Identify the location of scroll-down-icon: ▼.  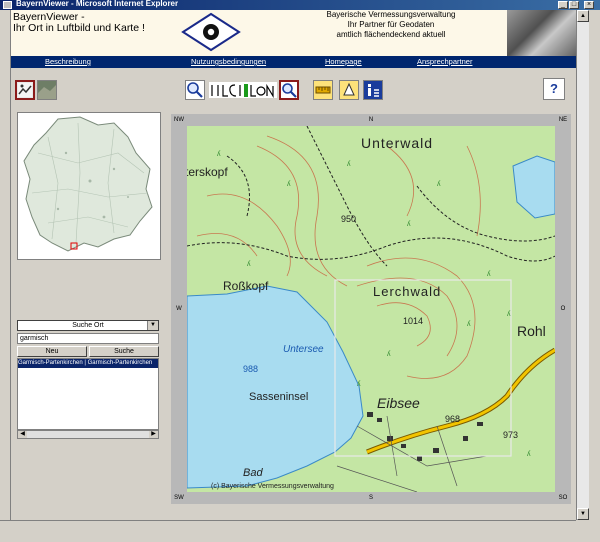
(583, 514).